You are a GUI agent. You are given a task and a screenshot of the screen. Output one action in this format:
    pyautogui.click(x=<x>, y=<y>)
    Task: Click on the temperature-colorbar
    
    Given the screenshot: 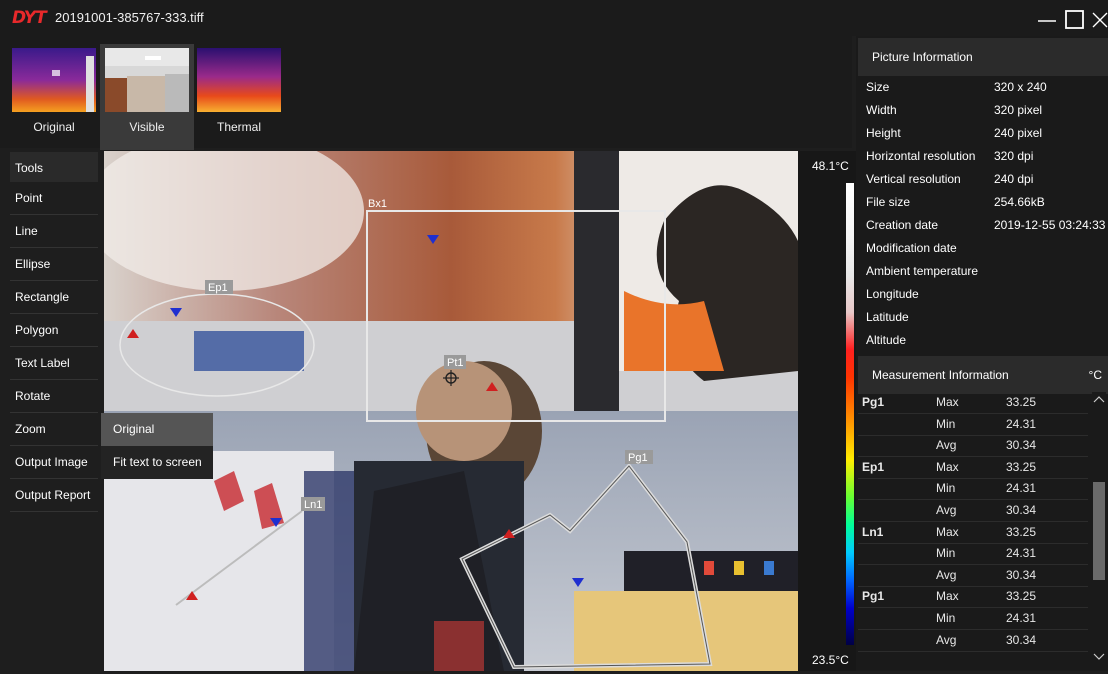 What is the action you would take?
    pyautogui.click(x=850, y=414)
    